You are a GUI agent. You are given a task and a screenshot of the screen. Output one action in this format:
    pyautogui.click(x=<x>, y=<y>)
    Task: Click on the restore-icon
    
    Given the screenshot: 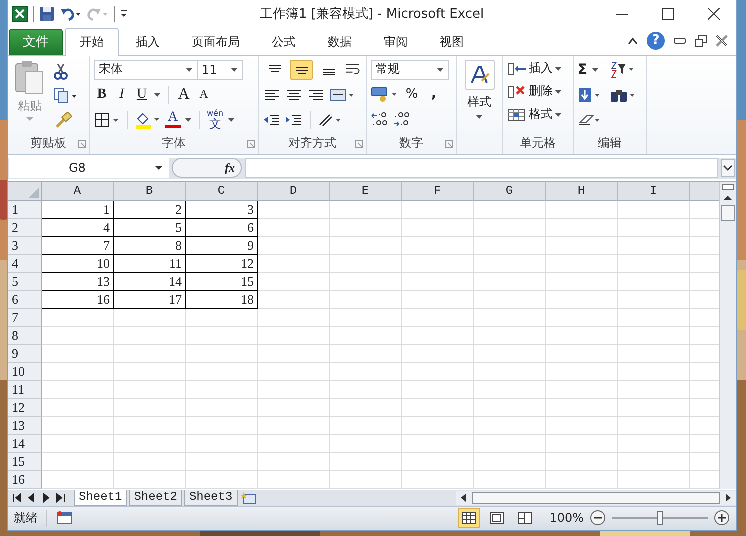 What is the action you would take?
    pyautogui.click(x=701, y=40)
    